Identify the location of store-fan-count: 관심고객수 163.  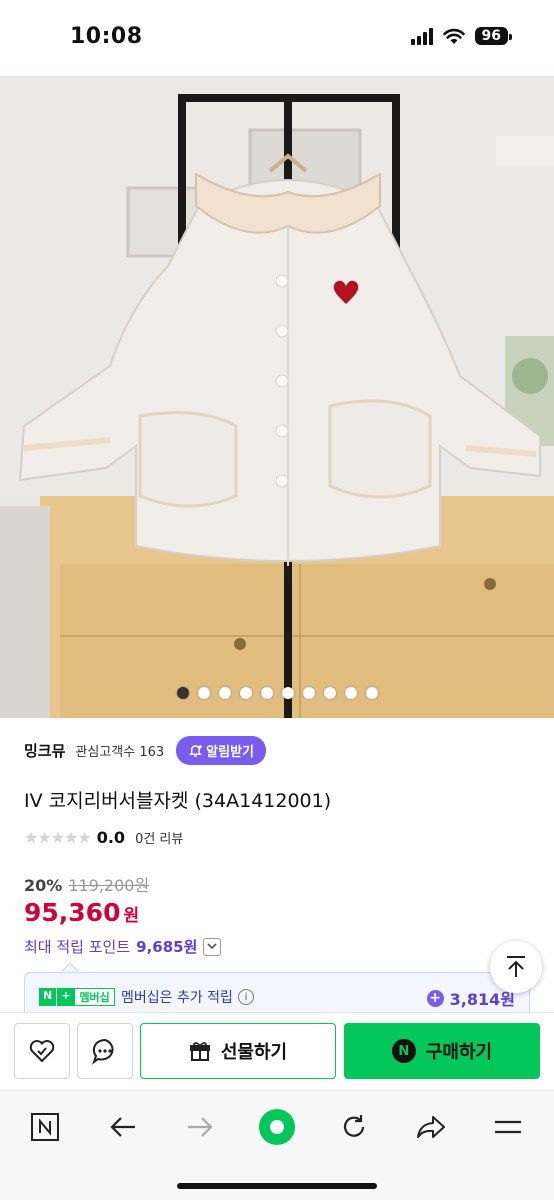
(120, 752).